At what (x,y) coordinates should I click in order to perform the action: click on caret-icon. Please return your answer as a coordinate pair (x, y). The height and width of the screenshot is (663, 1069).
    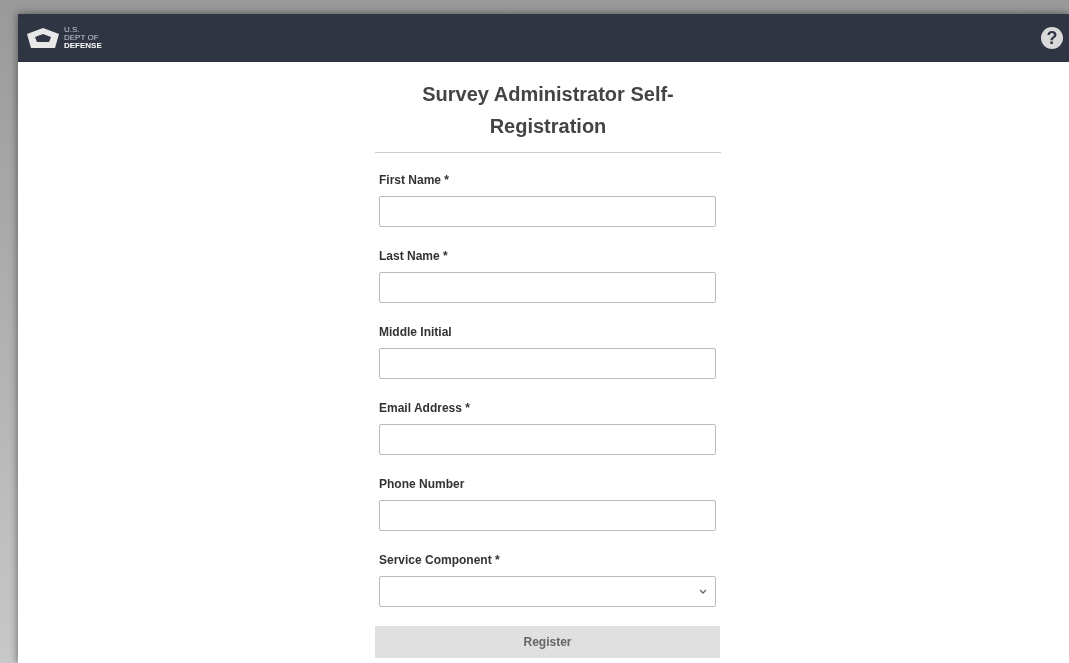
    Looking at the image, I should click on (703, 591).